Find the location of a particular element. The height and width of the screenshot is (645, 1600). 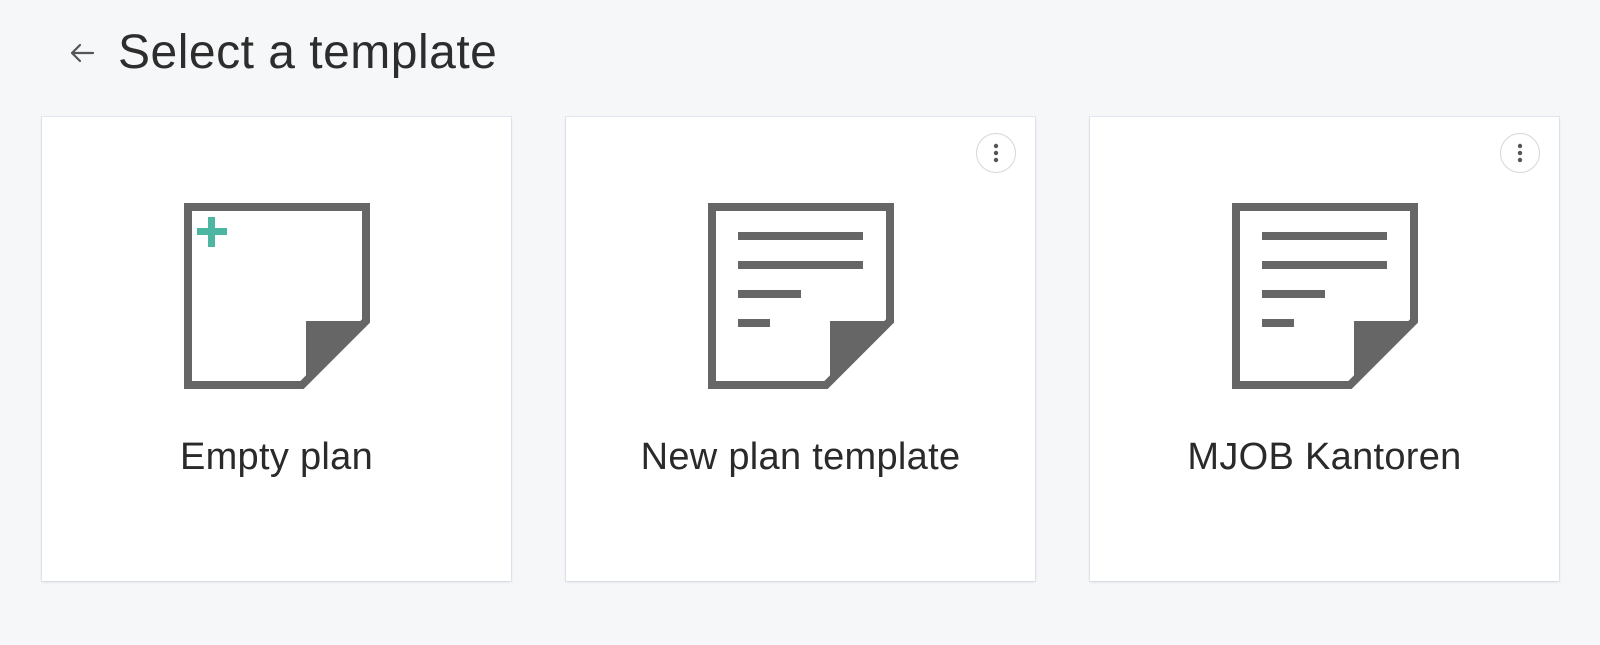

back-button is located at coordinates (82, 53).